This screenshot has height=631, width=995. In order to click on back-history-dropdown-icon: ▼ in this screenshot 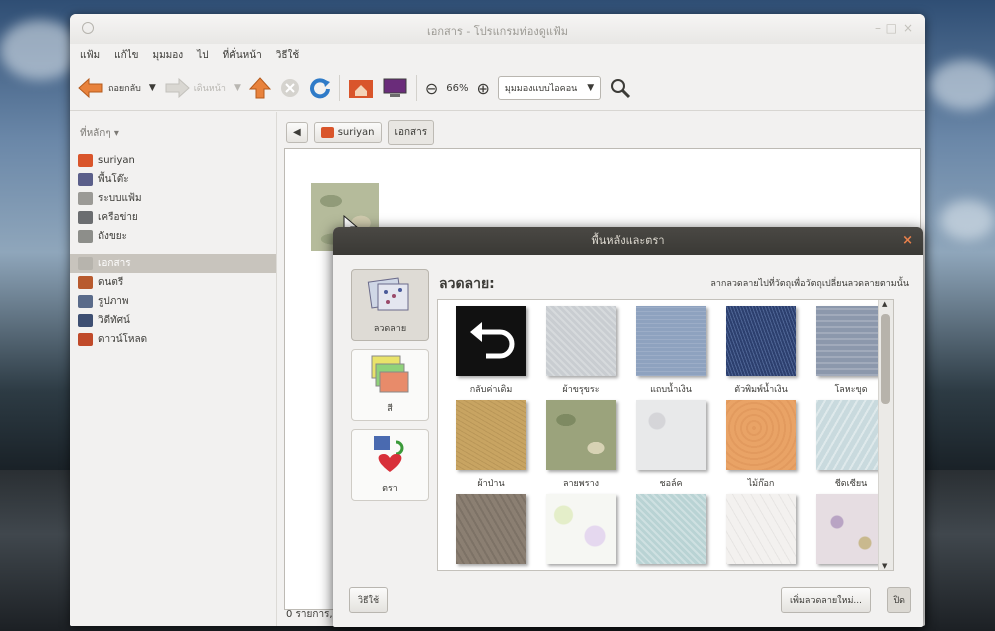, I will do `click(152, 88)`.